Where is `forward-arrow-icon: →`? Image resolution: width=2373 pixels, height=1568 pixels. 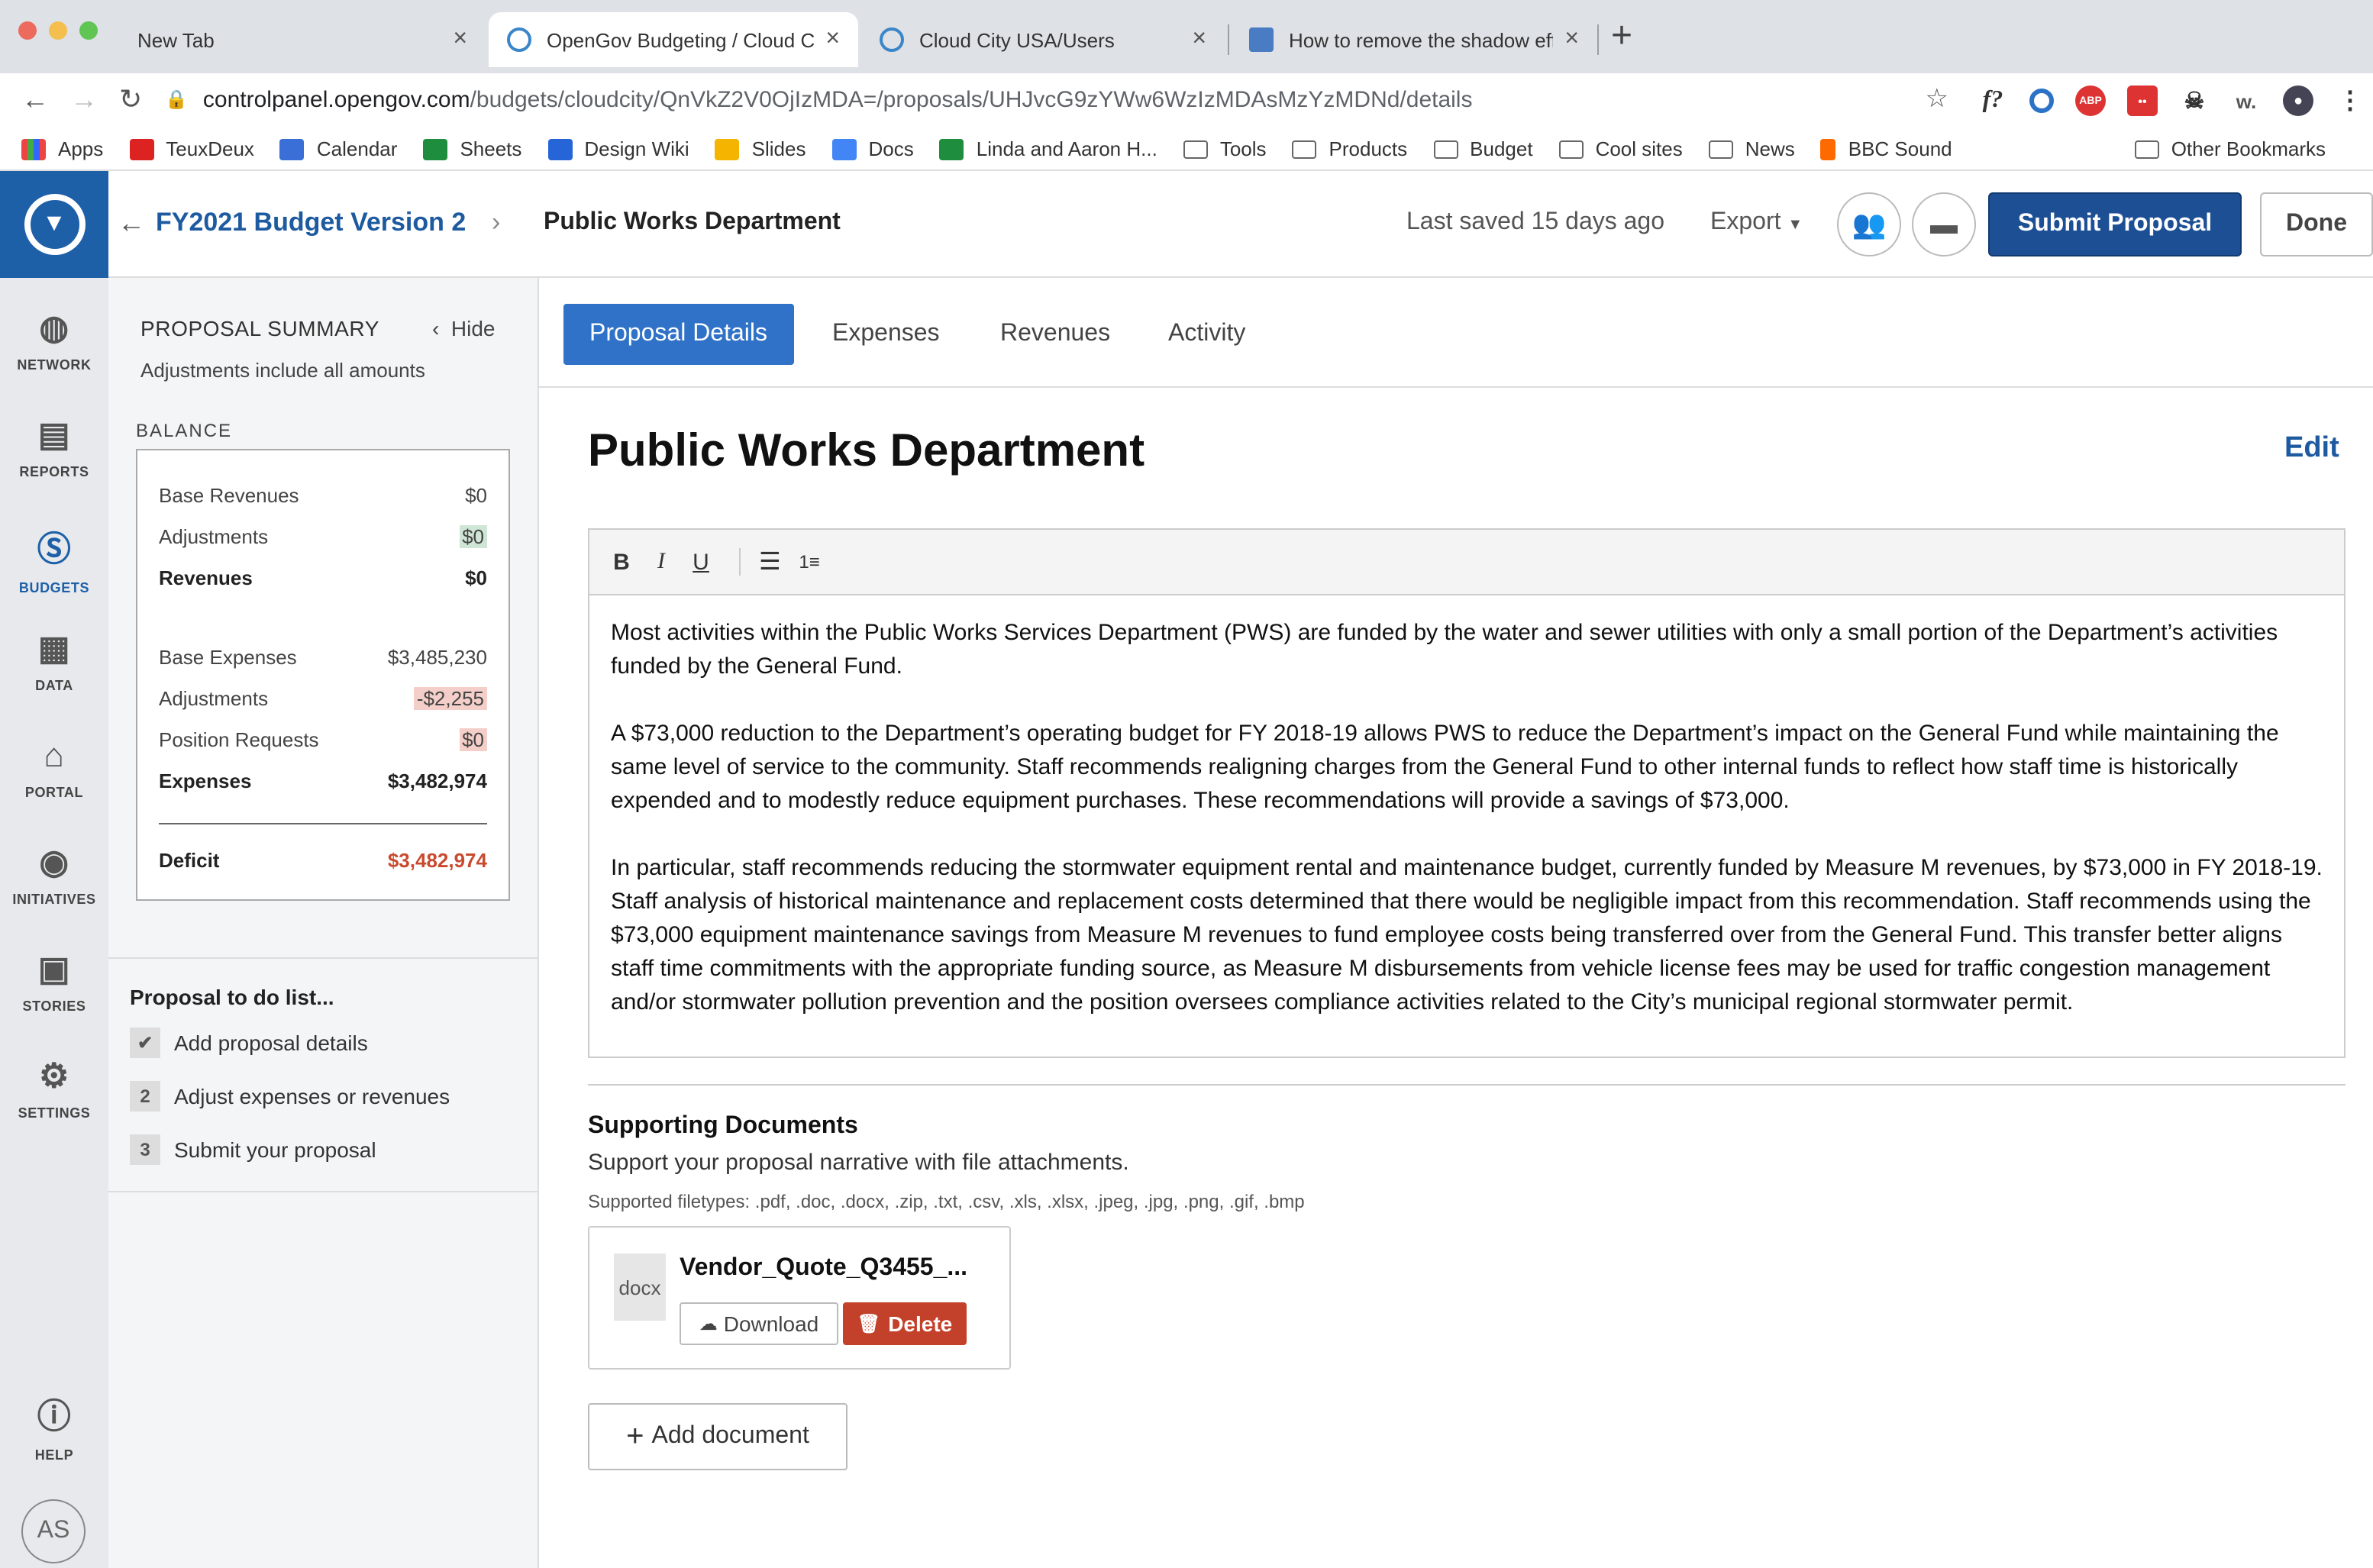 forward-arrow-icon: → is located at coordinates (84, 100).